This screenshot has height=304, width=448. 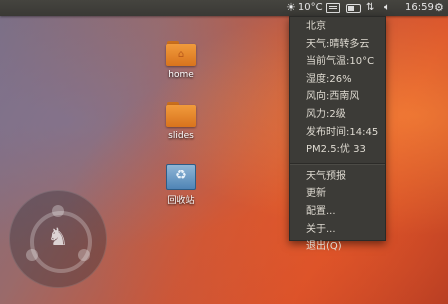 I want to click on menu-publish-time: 发布时间:14:45, so click(x=342, y=132).